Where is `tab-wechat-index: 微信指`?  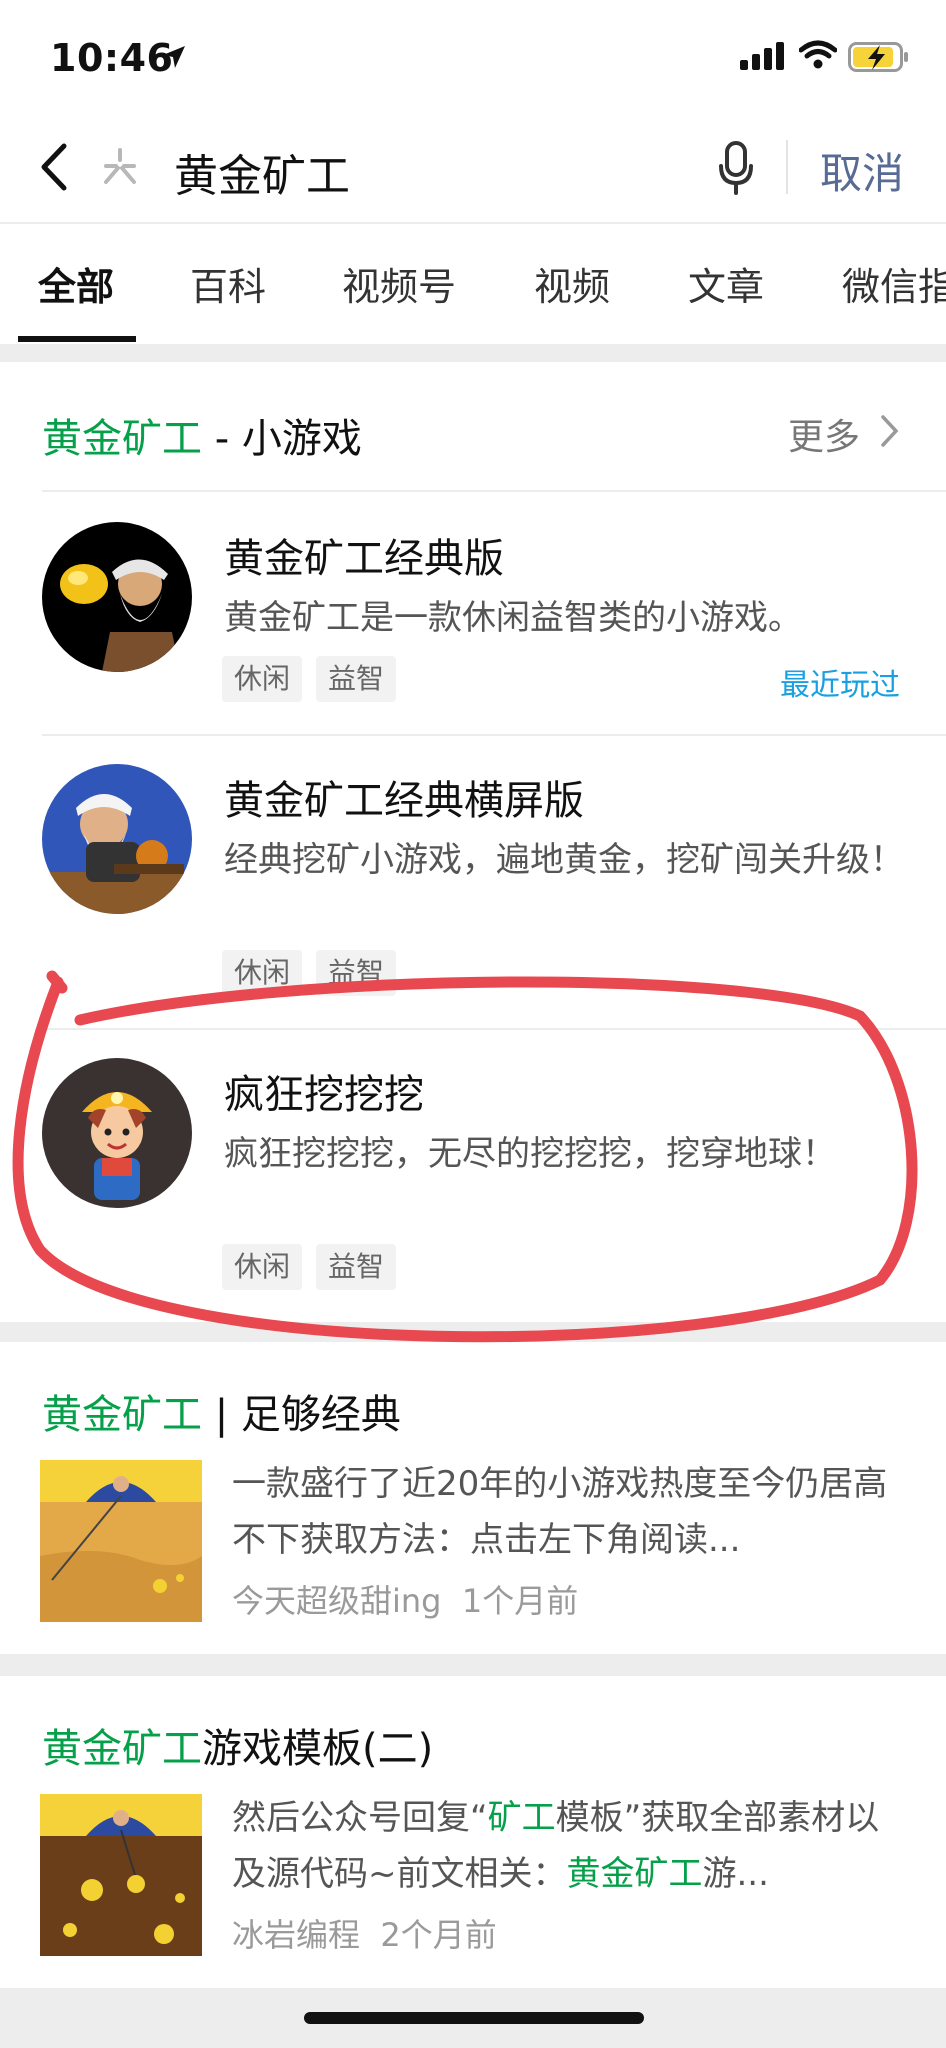 tab-wechat-index: 微信指 is located at coordinates (894, 283).